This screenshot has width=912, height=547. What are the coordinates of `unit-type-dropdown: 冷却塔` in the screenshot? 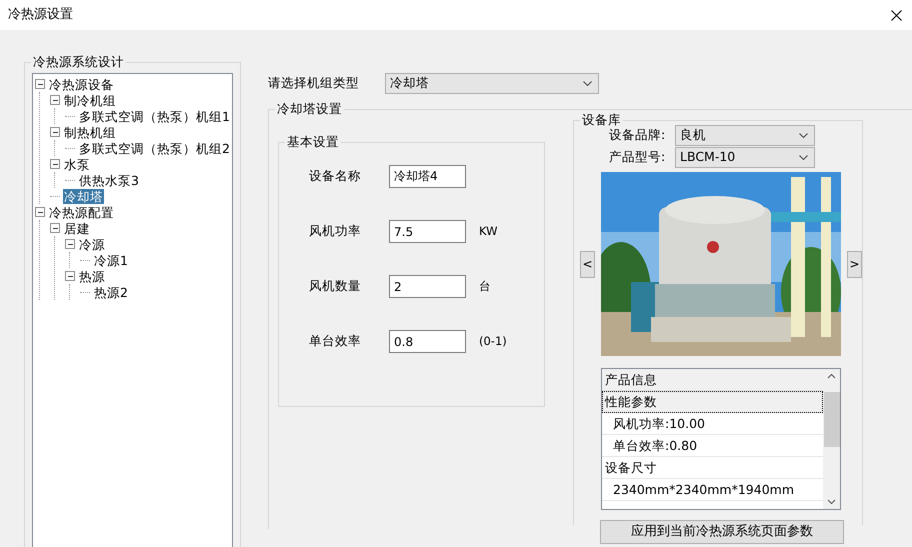 It's located at (492, 83).